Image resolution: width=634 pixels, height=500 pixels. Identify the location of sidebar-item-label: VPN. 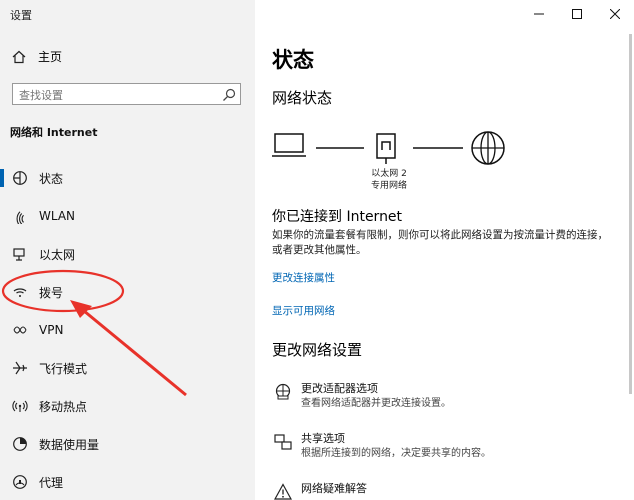
(51, 330).